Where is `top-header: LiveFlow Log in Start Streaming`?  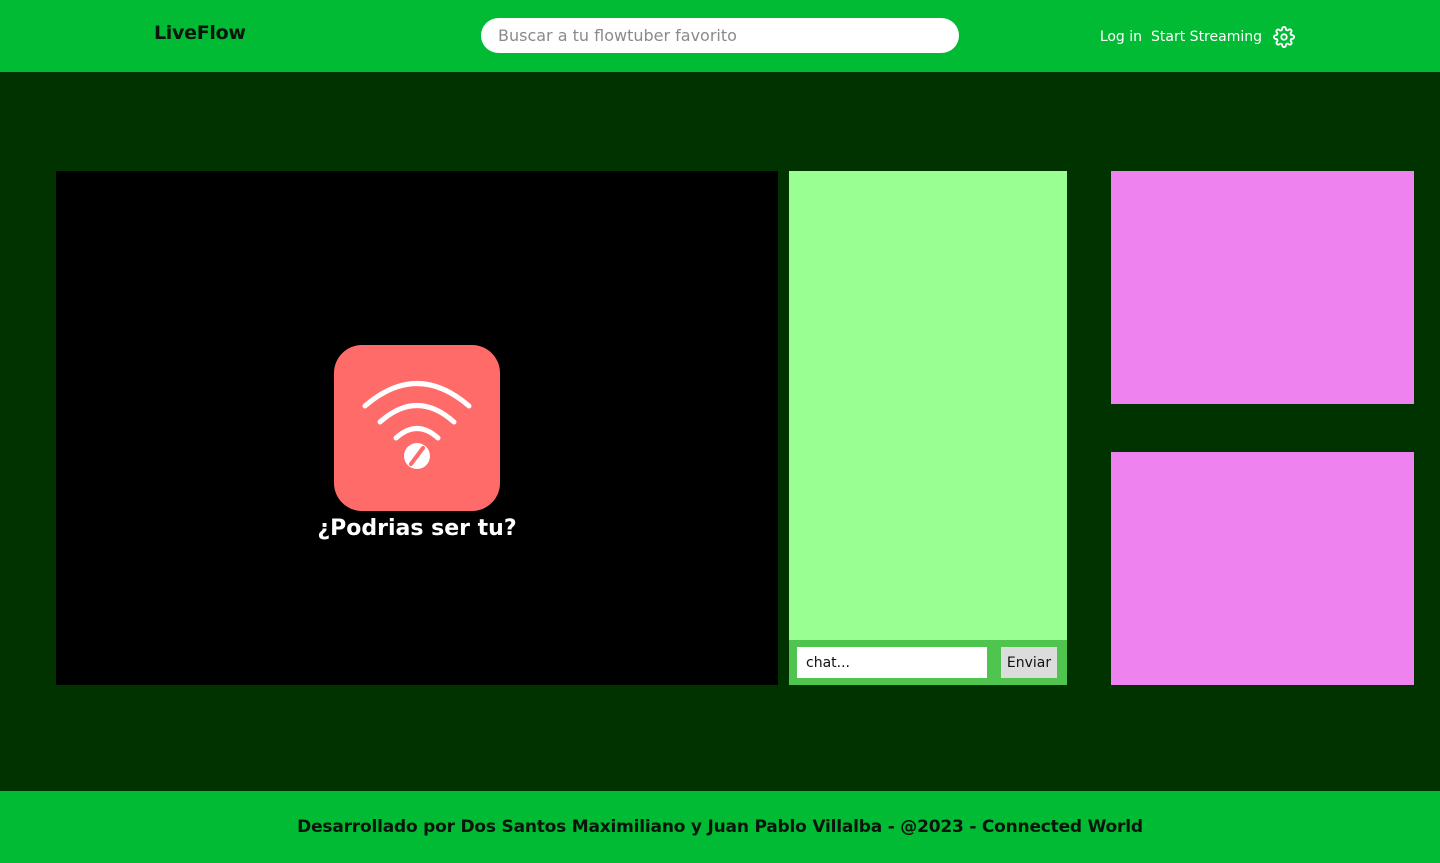 top-header: LiveFlow Log in Start Streaming is located at coordinates (720, 36).